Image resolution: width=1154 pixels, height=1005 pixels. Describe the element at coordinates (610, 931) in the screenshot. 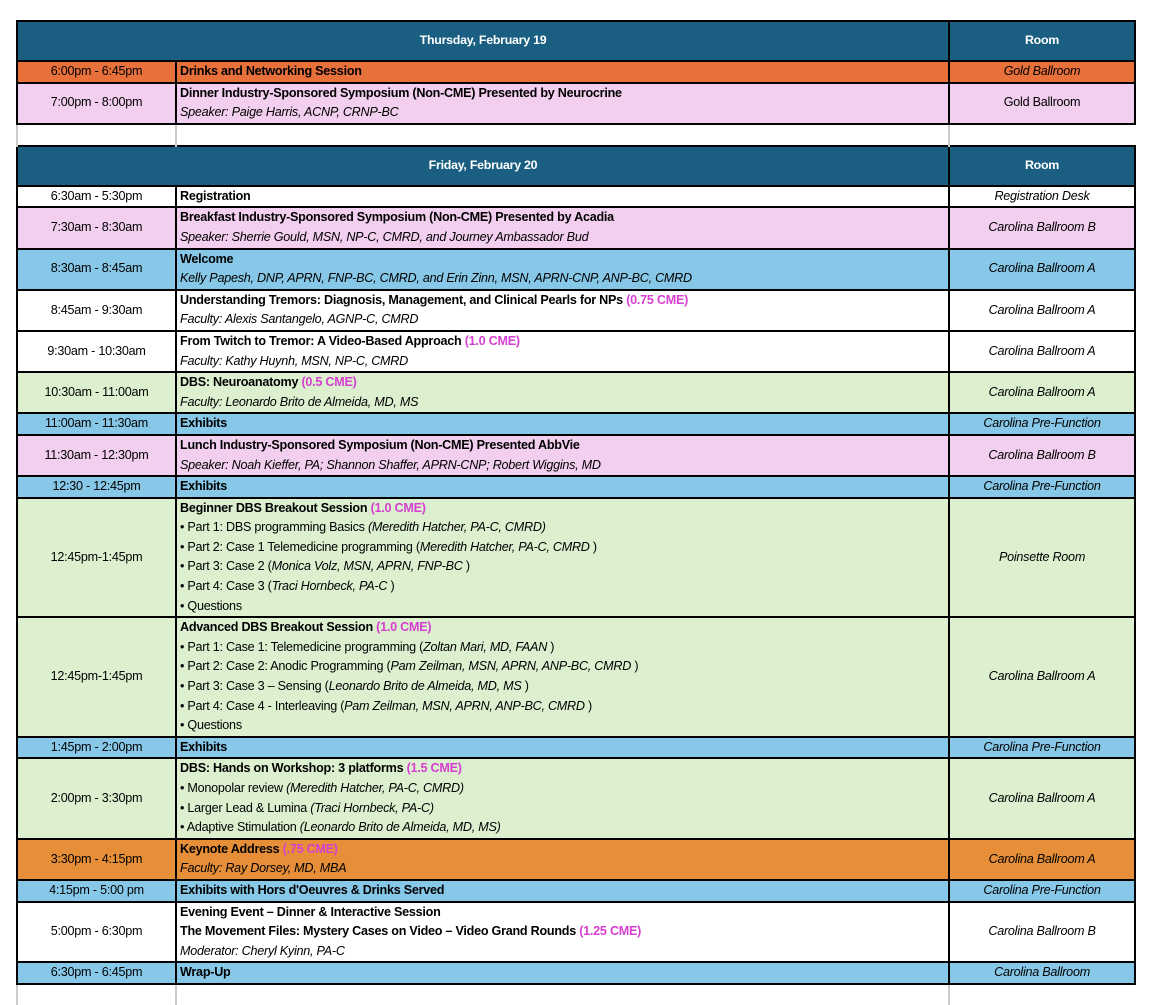

I see `cme-credit: (1.25 CME)` at that location.